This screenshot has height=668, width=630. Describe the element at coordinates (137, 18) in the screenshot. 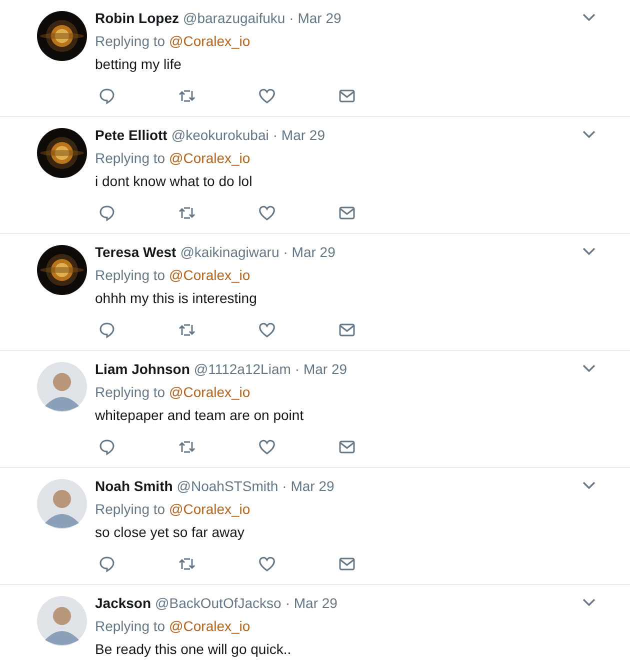

I see `user-name: Robin Lopez` at that location.